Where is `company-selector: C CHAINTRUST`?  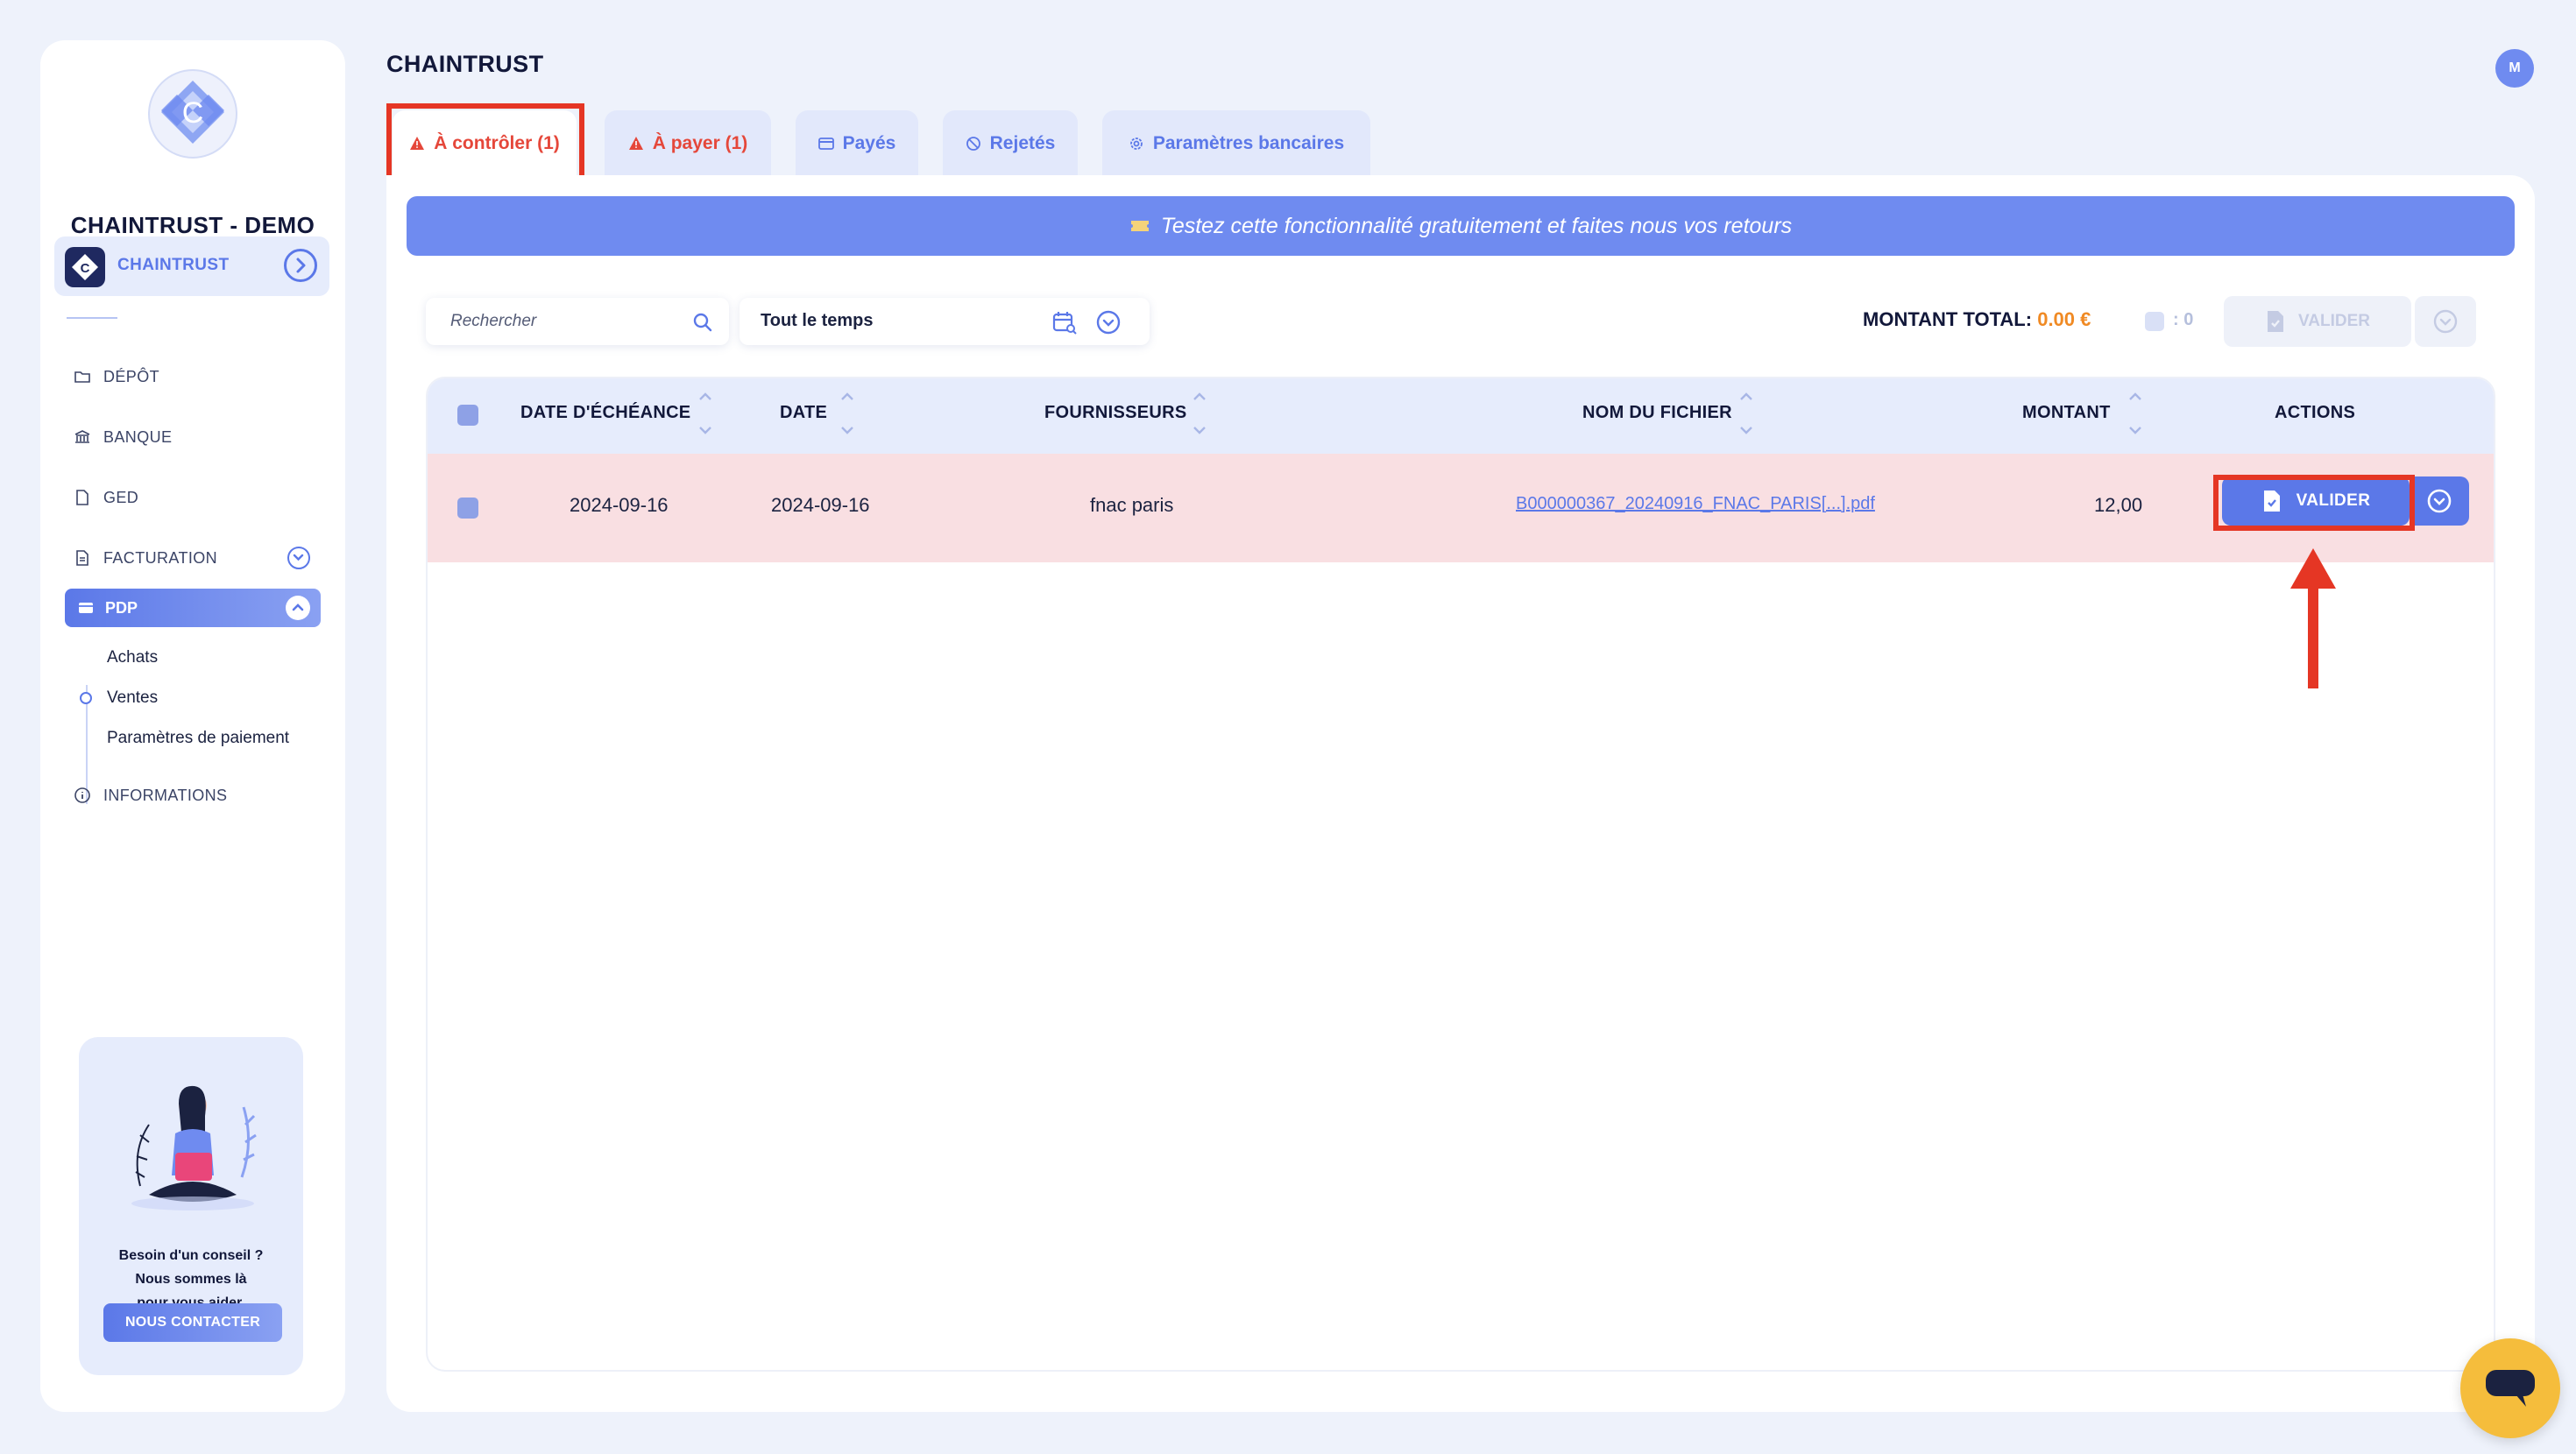 company-selector: C CHAINTRUST is located at coordinates (191, 266).